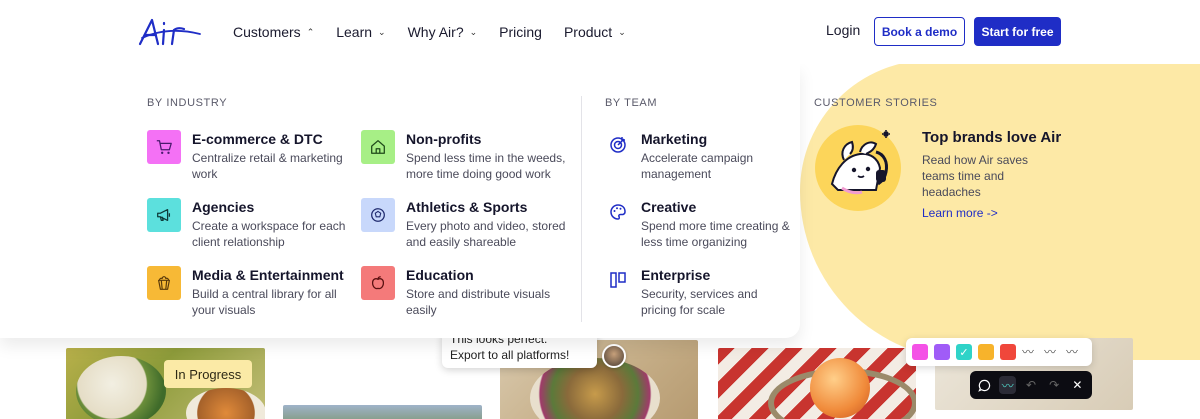 The height and width of the screenshot is (419, 1200). What do you see at coordinates (843, 30) in the screenshot?
I see `login-link: Login` at bounding box center [843, 30].